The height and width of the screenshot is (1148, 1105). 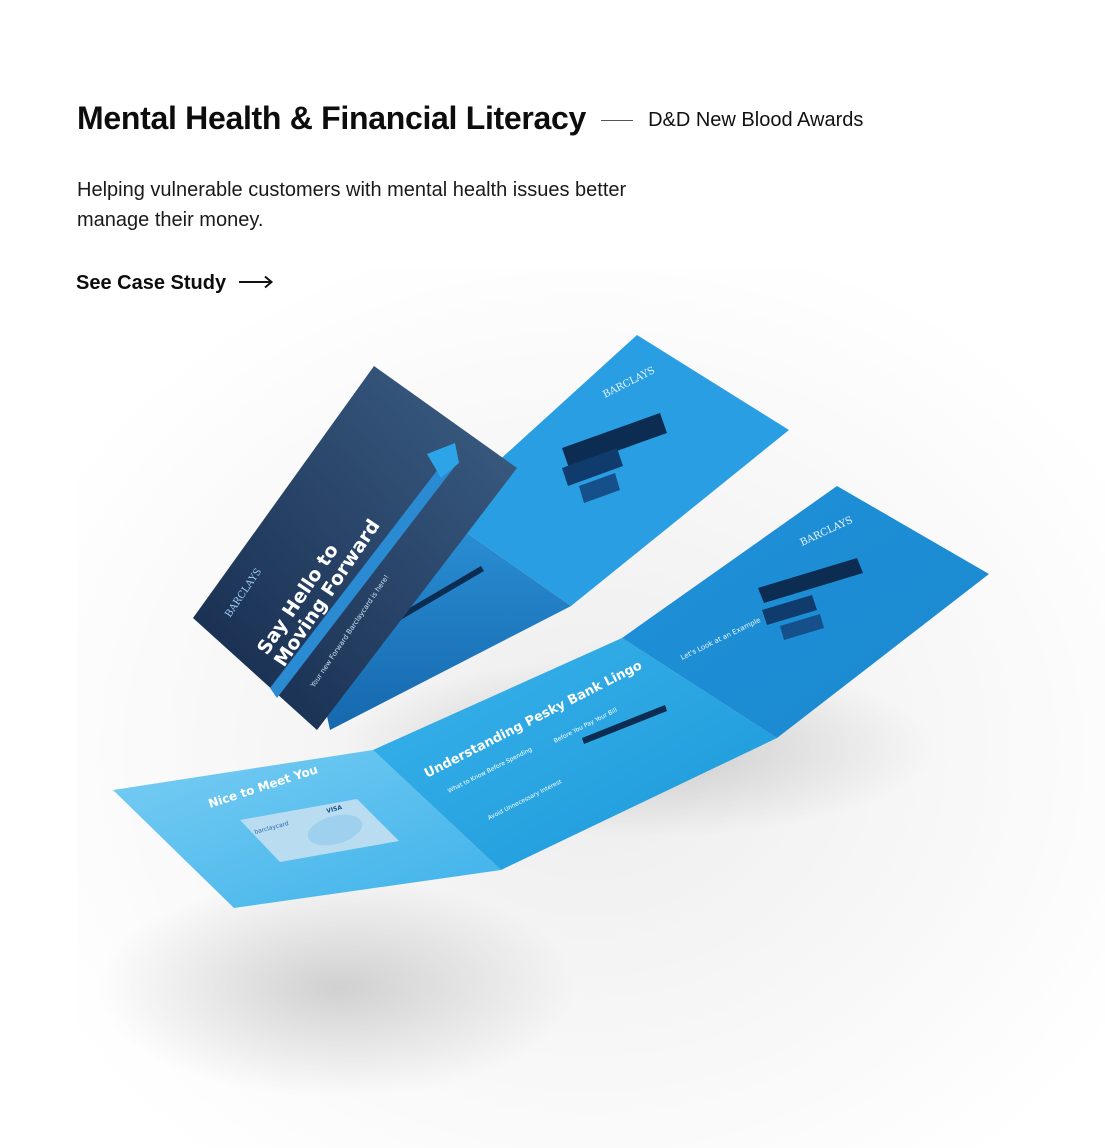 I want to click on case-study-label: See Case Study, so click(x=151, y=283).